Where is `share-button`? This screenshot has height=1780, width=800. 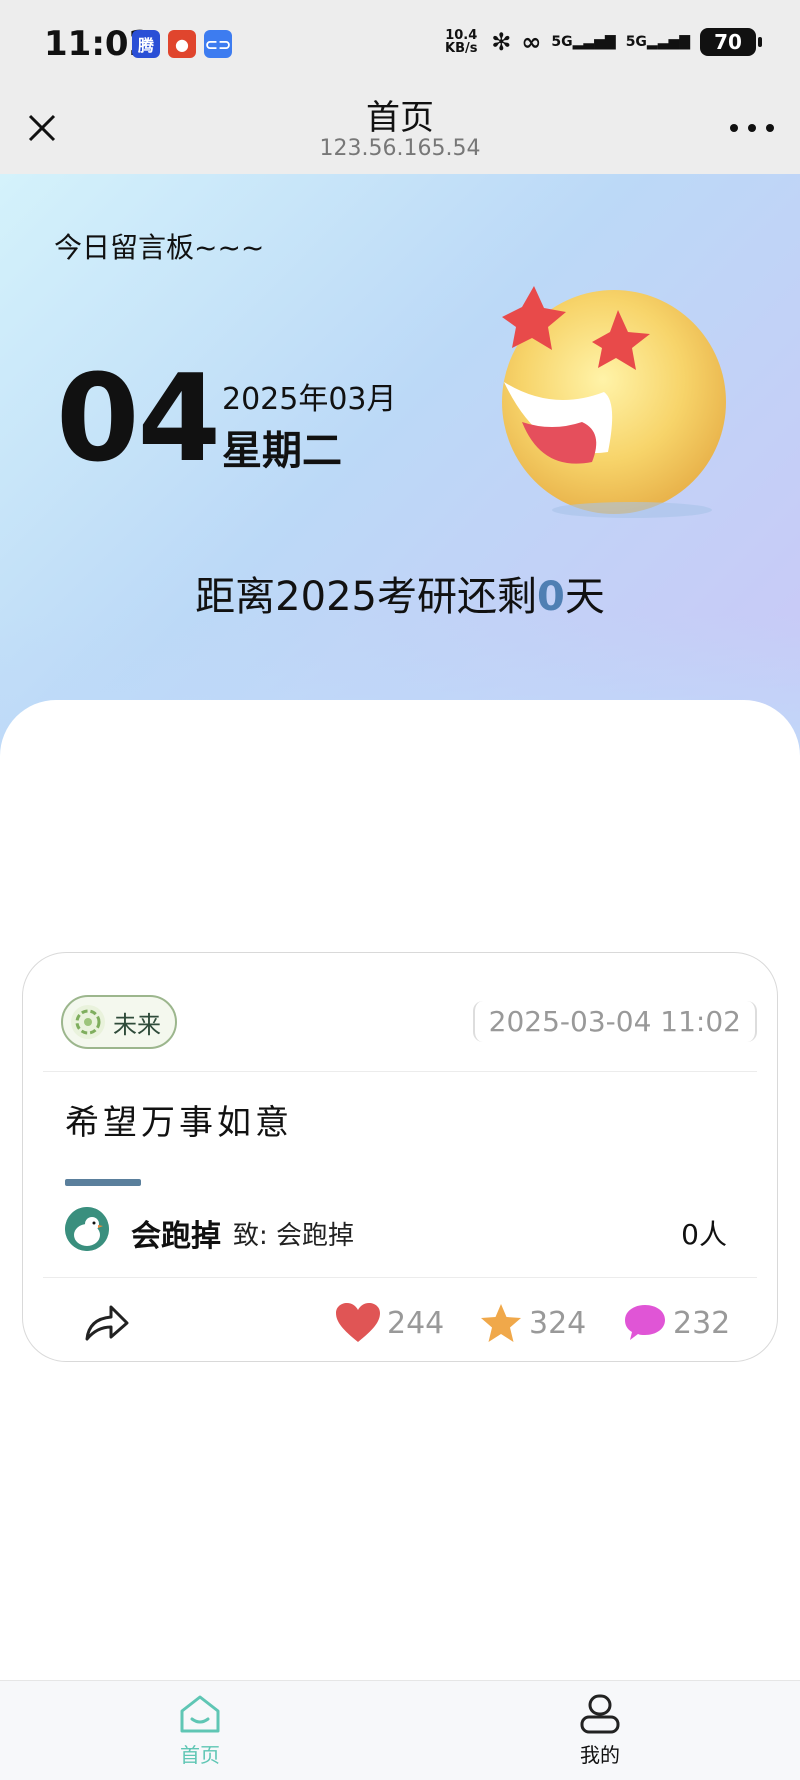
share-button is located at coordinates (107, 1323).